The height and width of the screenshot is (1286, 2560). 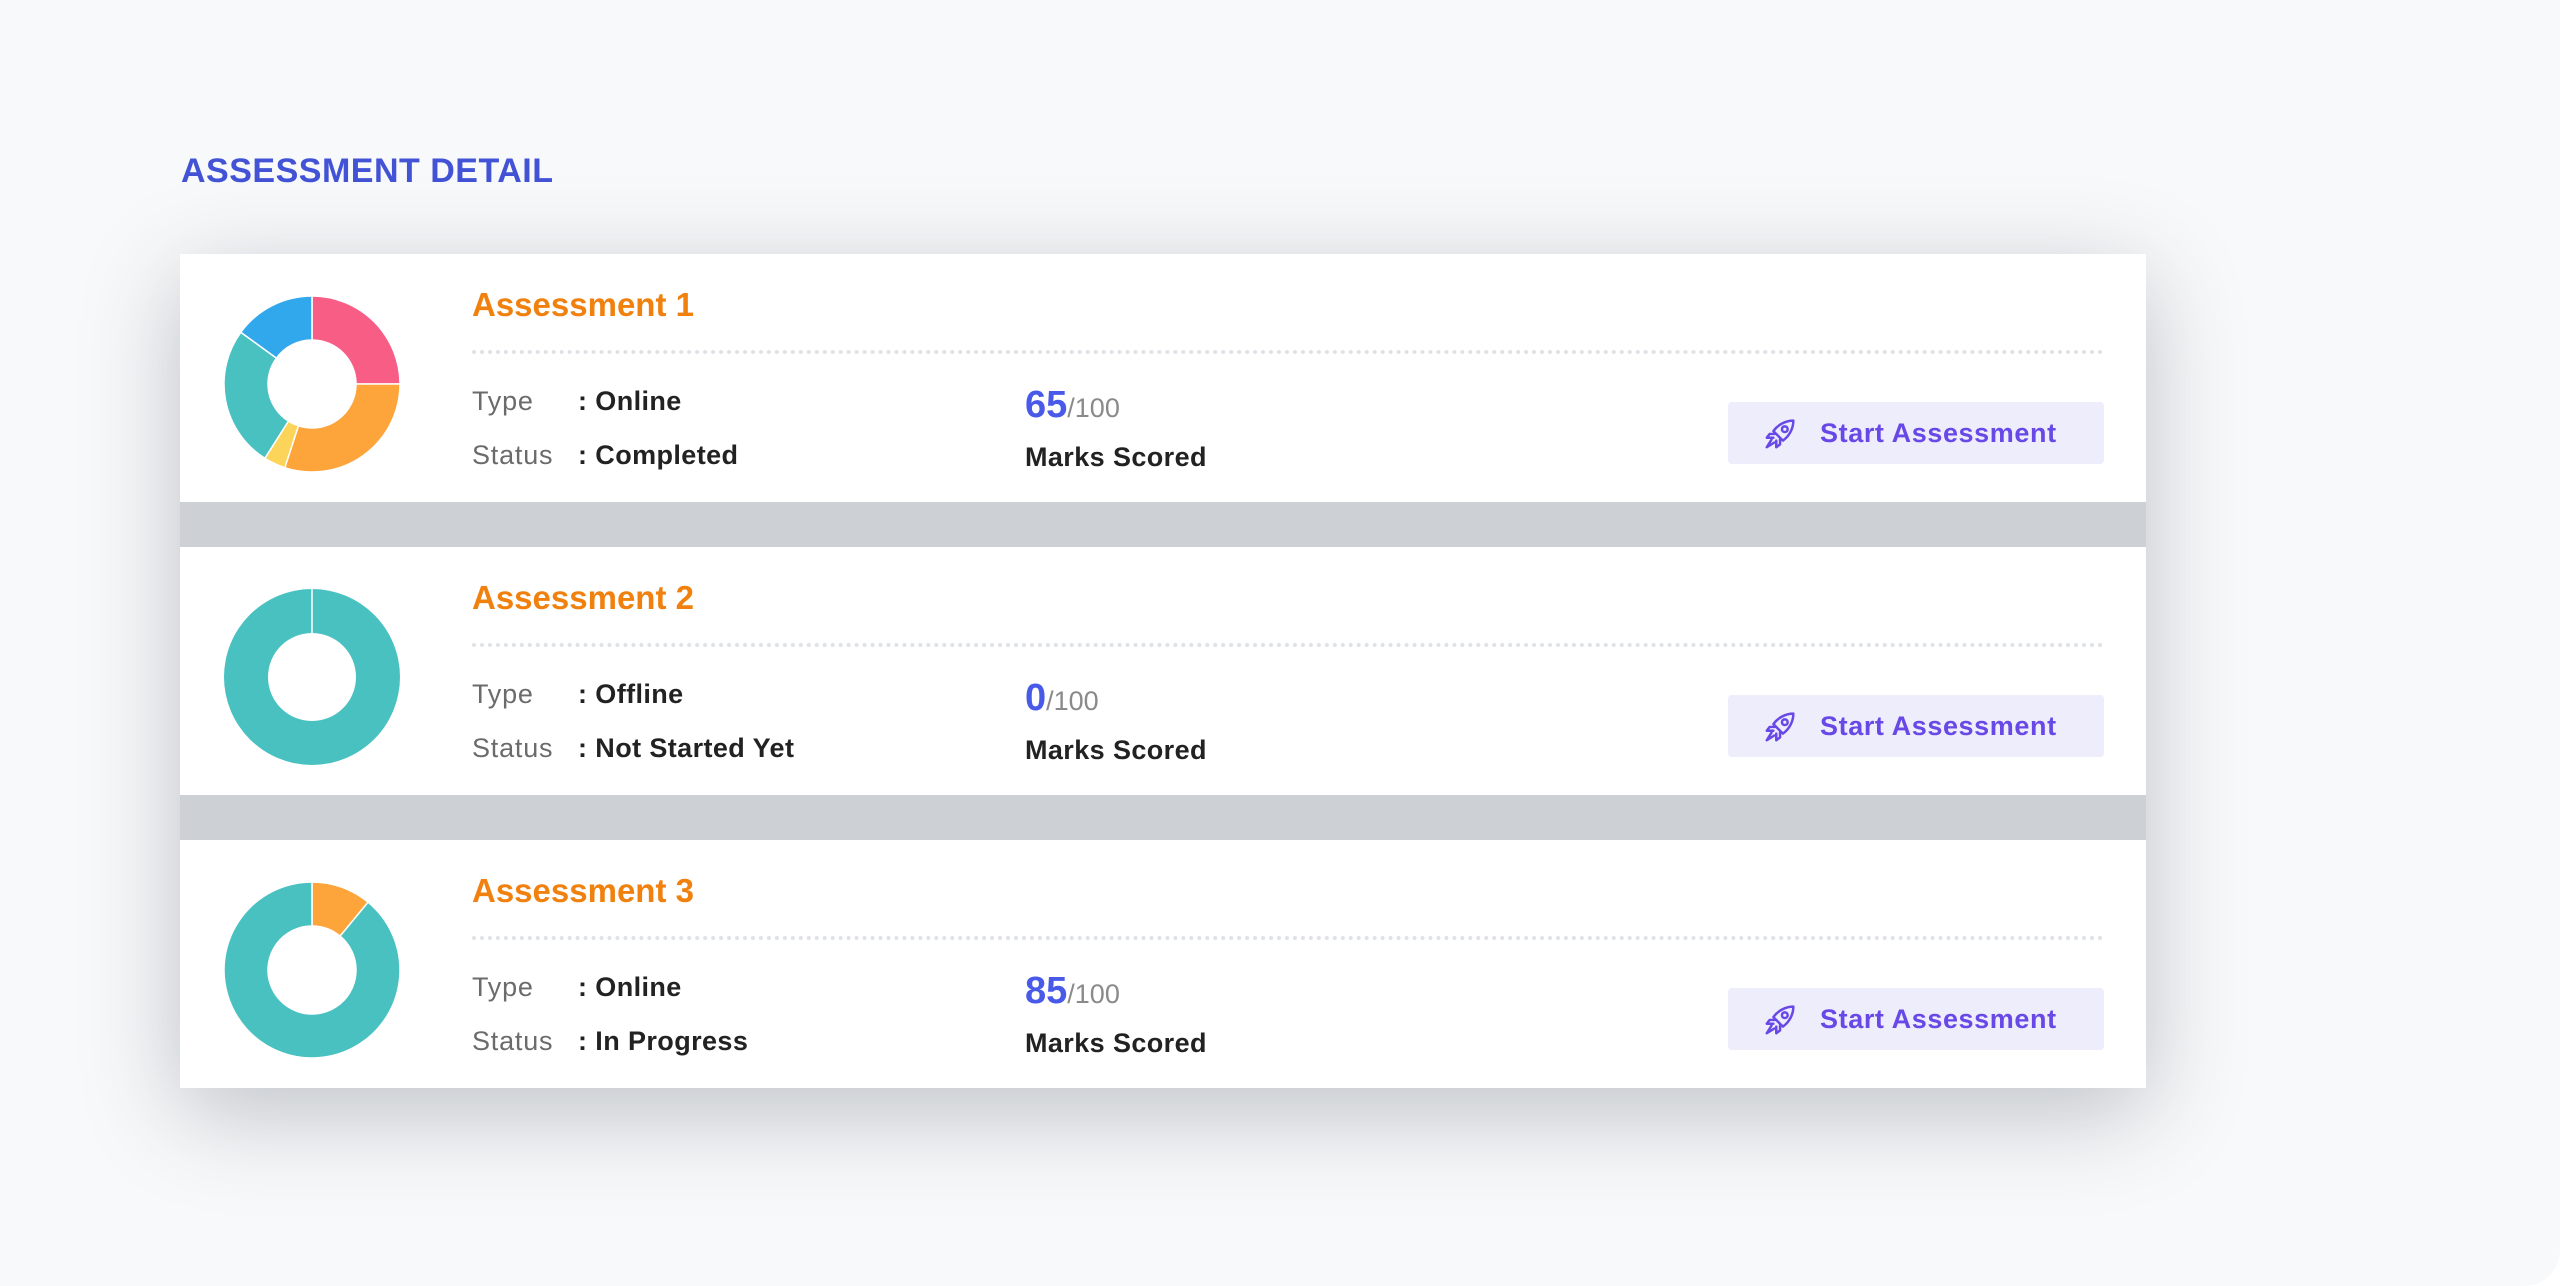 I want to click on assessment-type: Type : Offline, so click(x=578, y=694).